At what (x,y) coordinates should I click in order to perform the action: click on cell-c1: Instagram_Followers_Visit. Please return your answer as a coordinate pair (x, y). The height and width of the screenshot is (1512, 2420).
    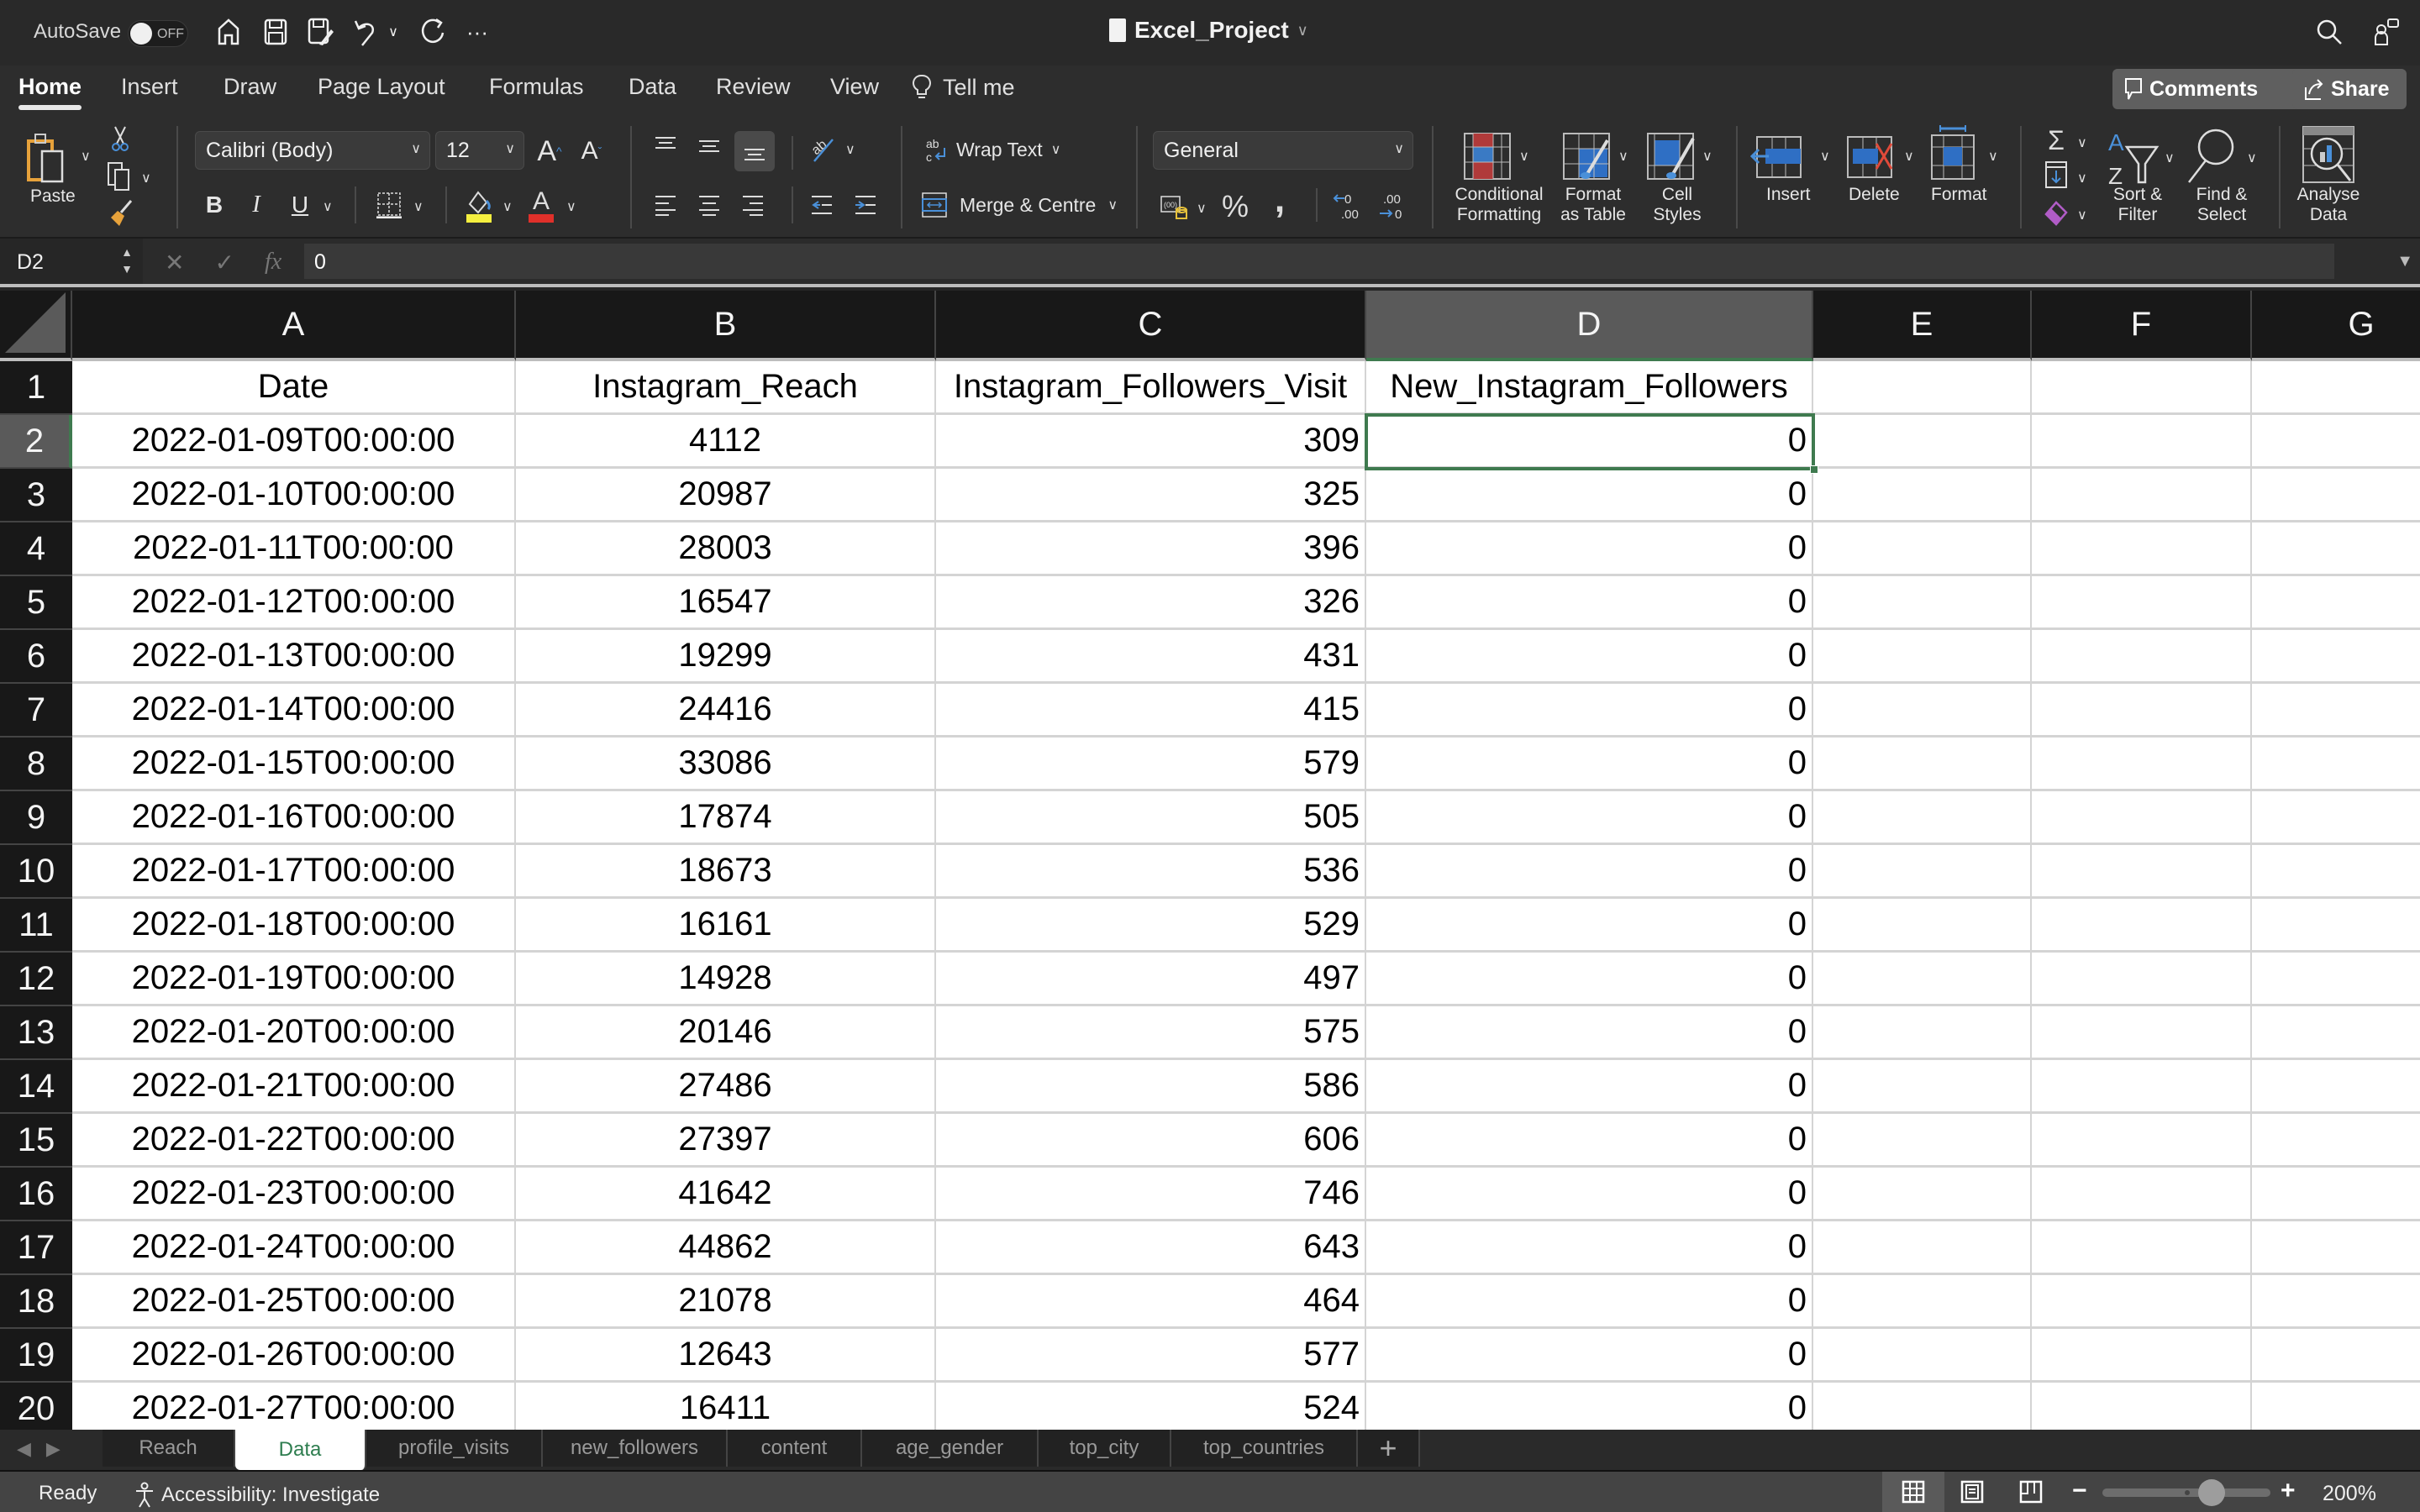
    Looking at the image, I should click on (1151, 388).